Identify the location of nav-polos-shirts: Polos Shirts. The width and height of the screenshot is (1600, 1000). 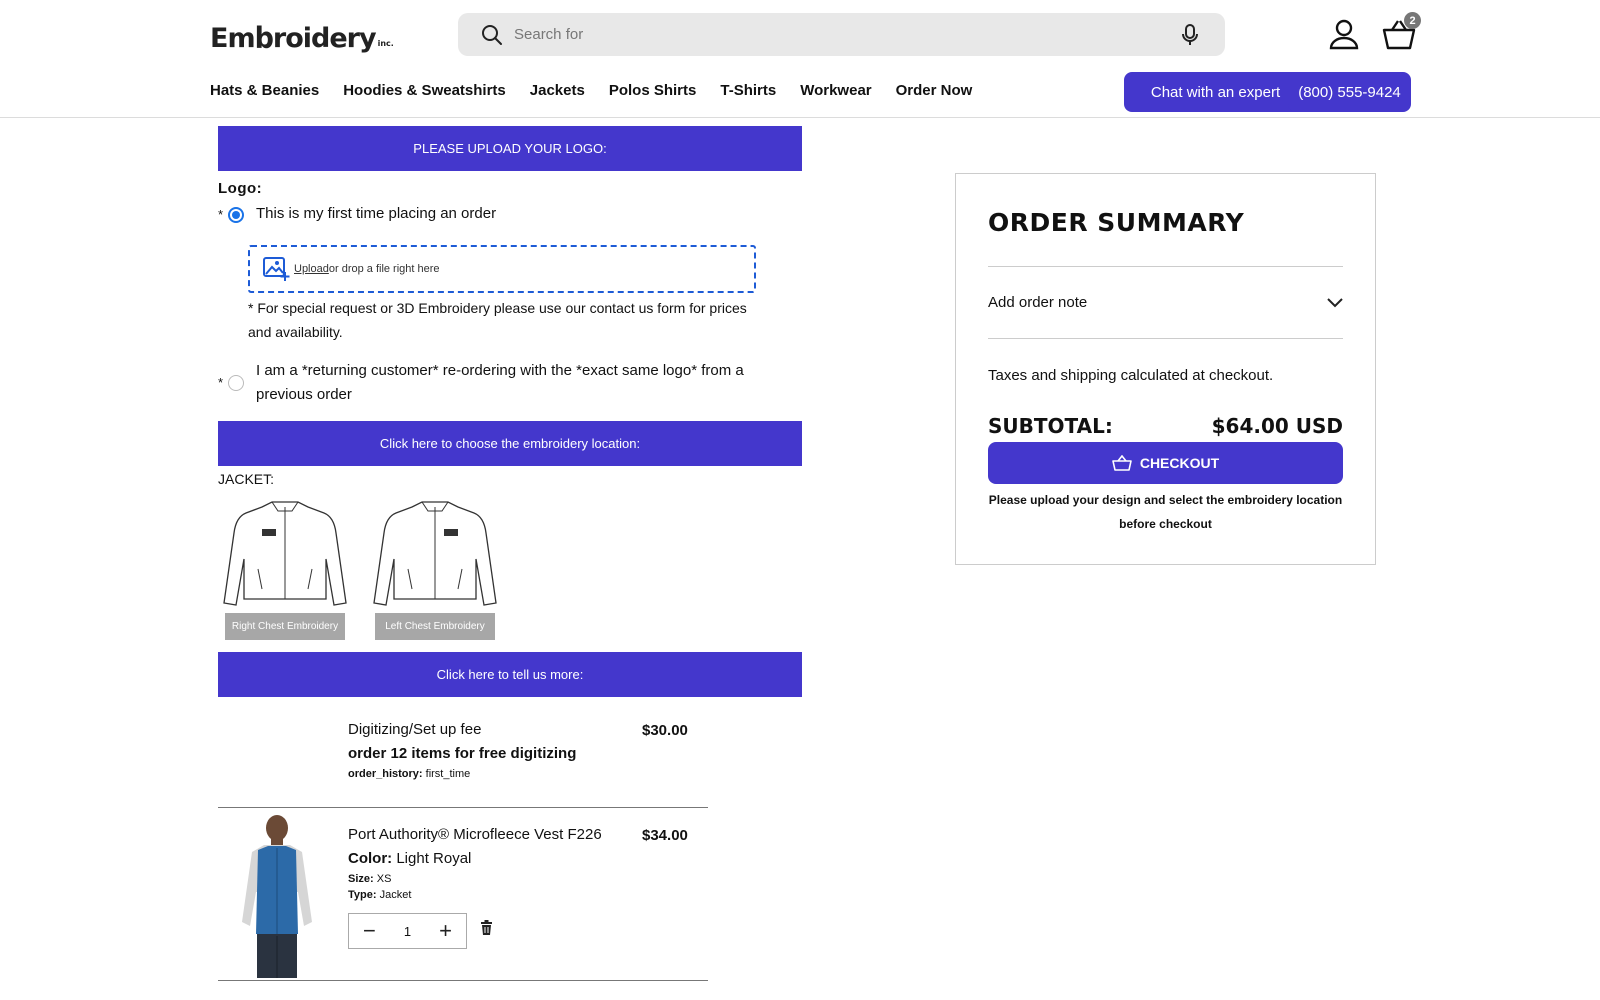
(653, 90).